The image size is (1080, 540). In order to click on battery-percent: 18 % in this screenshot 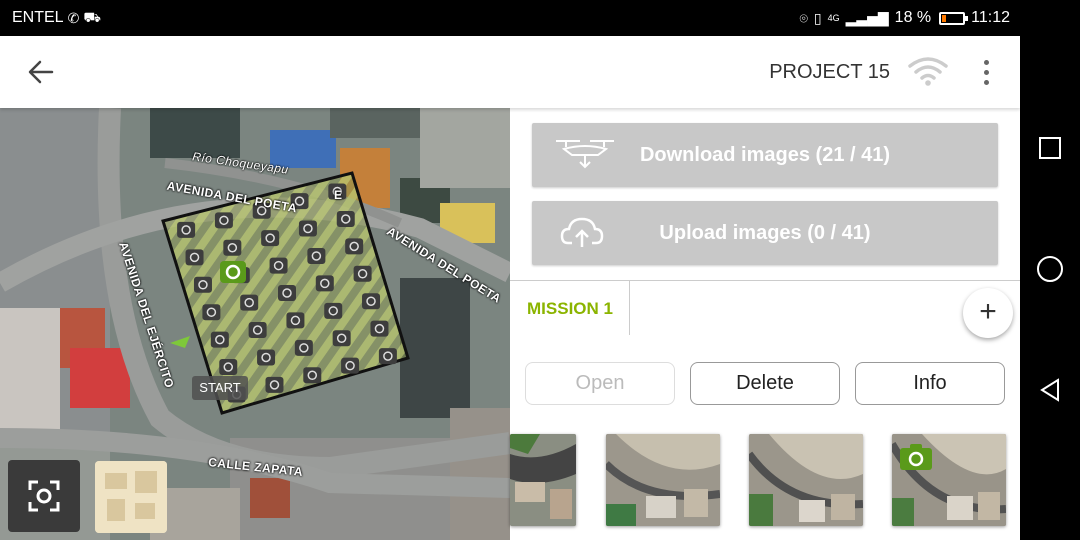, I will do `click(913, 17)`.